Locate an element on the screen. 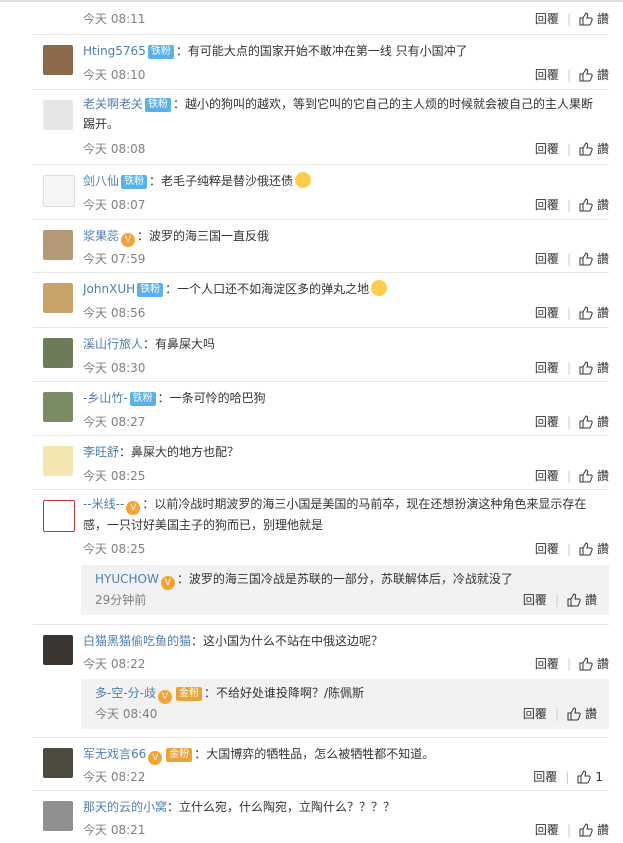 The width and height of the screenshot is (623, 843). comment-time: 今天 08:22 is located at coordinates (114, 664).